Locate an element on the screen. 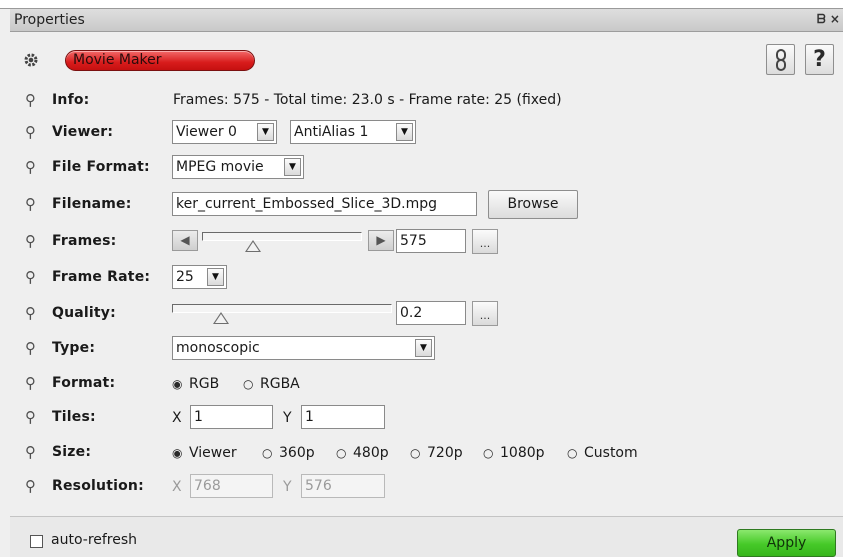 The height and width of the screenshot is (557, 843). type-value: monoscopic is located at coordinates (218, 348).